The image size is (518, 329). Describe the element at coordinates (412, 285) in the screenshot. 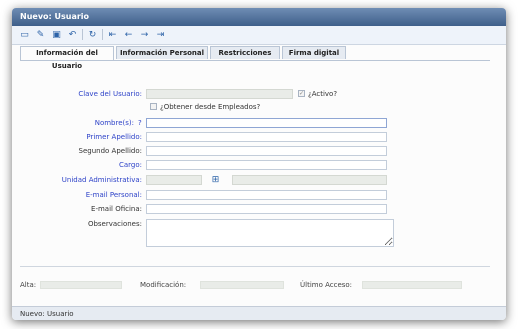

I see `ultimo-acceso-value` at that location.